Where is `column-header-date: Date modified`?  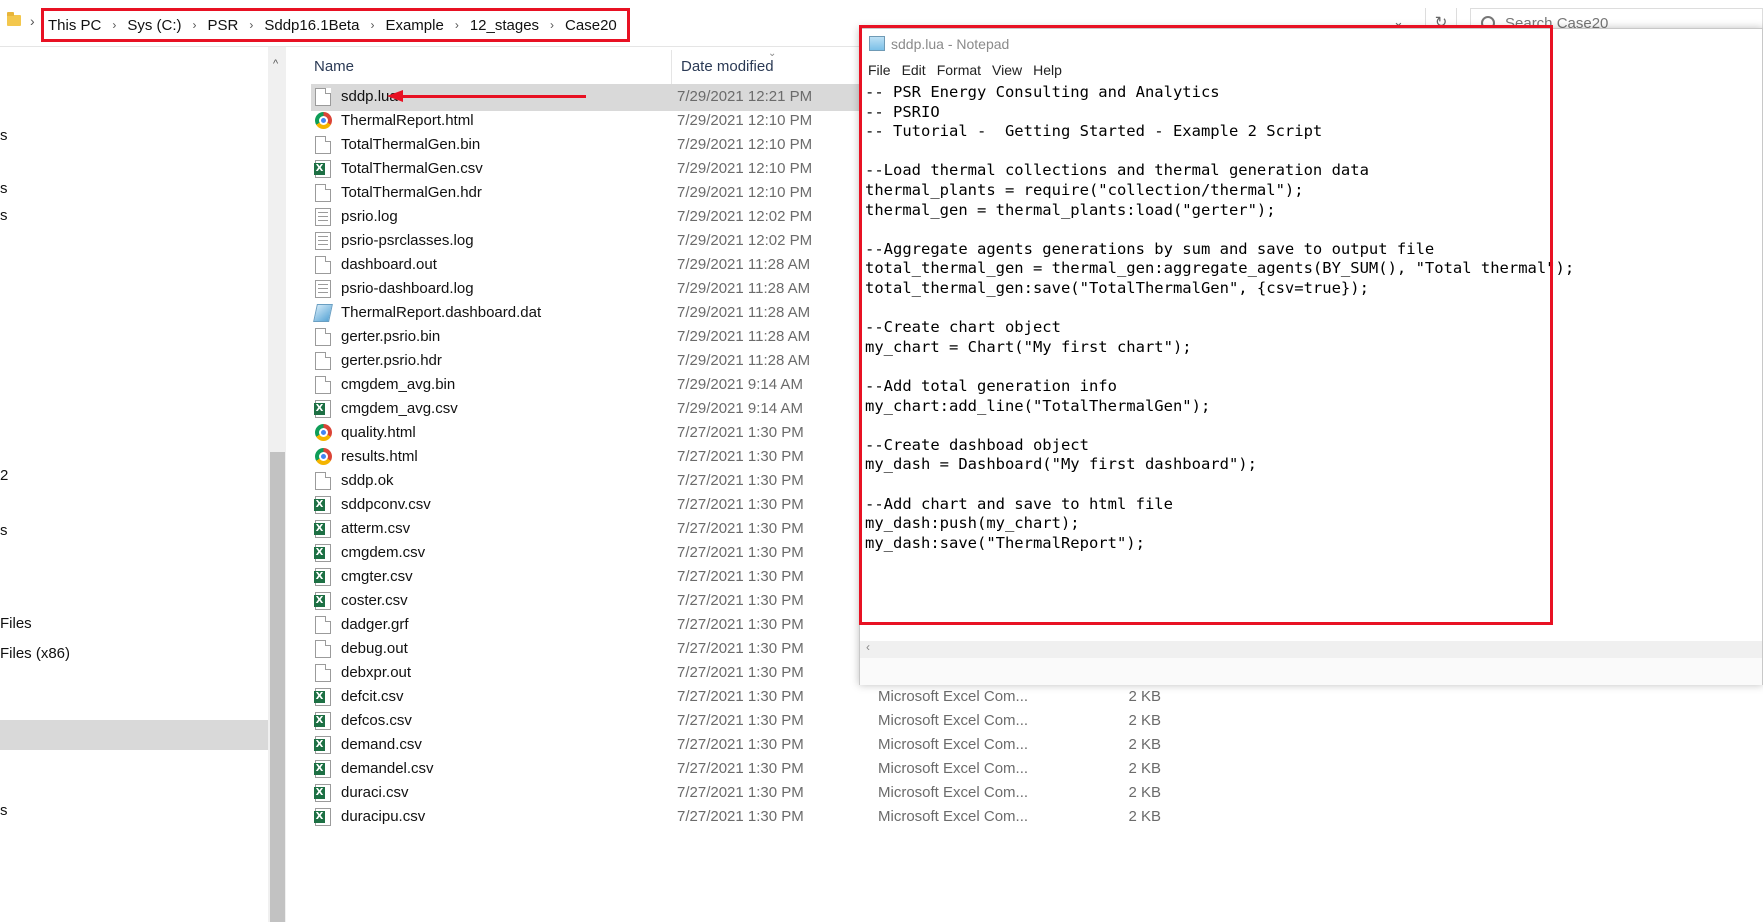
column-header-date: Date modified is located at coordinates (727, 66).